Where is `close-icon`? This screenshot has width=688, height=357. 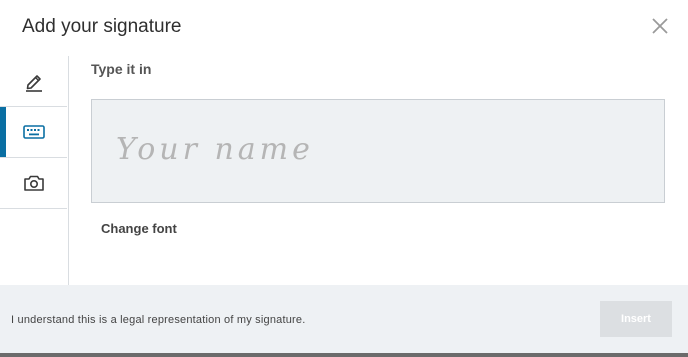
close-icon is located at coordinates (660, 26).